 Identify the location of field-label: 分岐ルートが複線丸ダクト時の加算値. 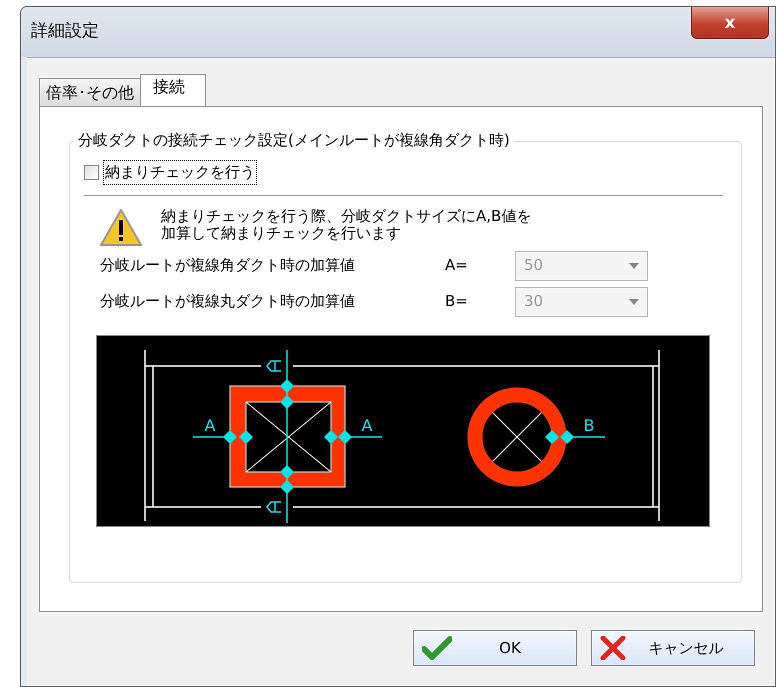
(228, 301).